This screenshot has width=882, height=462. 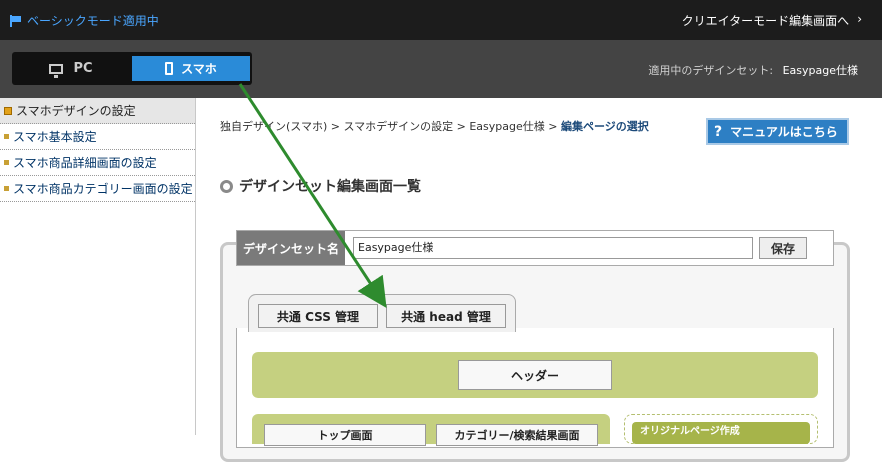 What do you see at coordinates (441, 20) in the screenshot?
I see `top-bar: ベーシックモード適用中 クリエイターモード編集画面へ ›` at bounding box center [441, 20].